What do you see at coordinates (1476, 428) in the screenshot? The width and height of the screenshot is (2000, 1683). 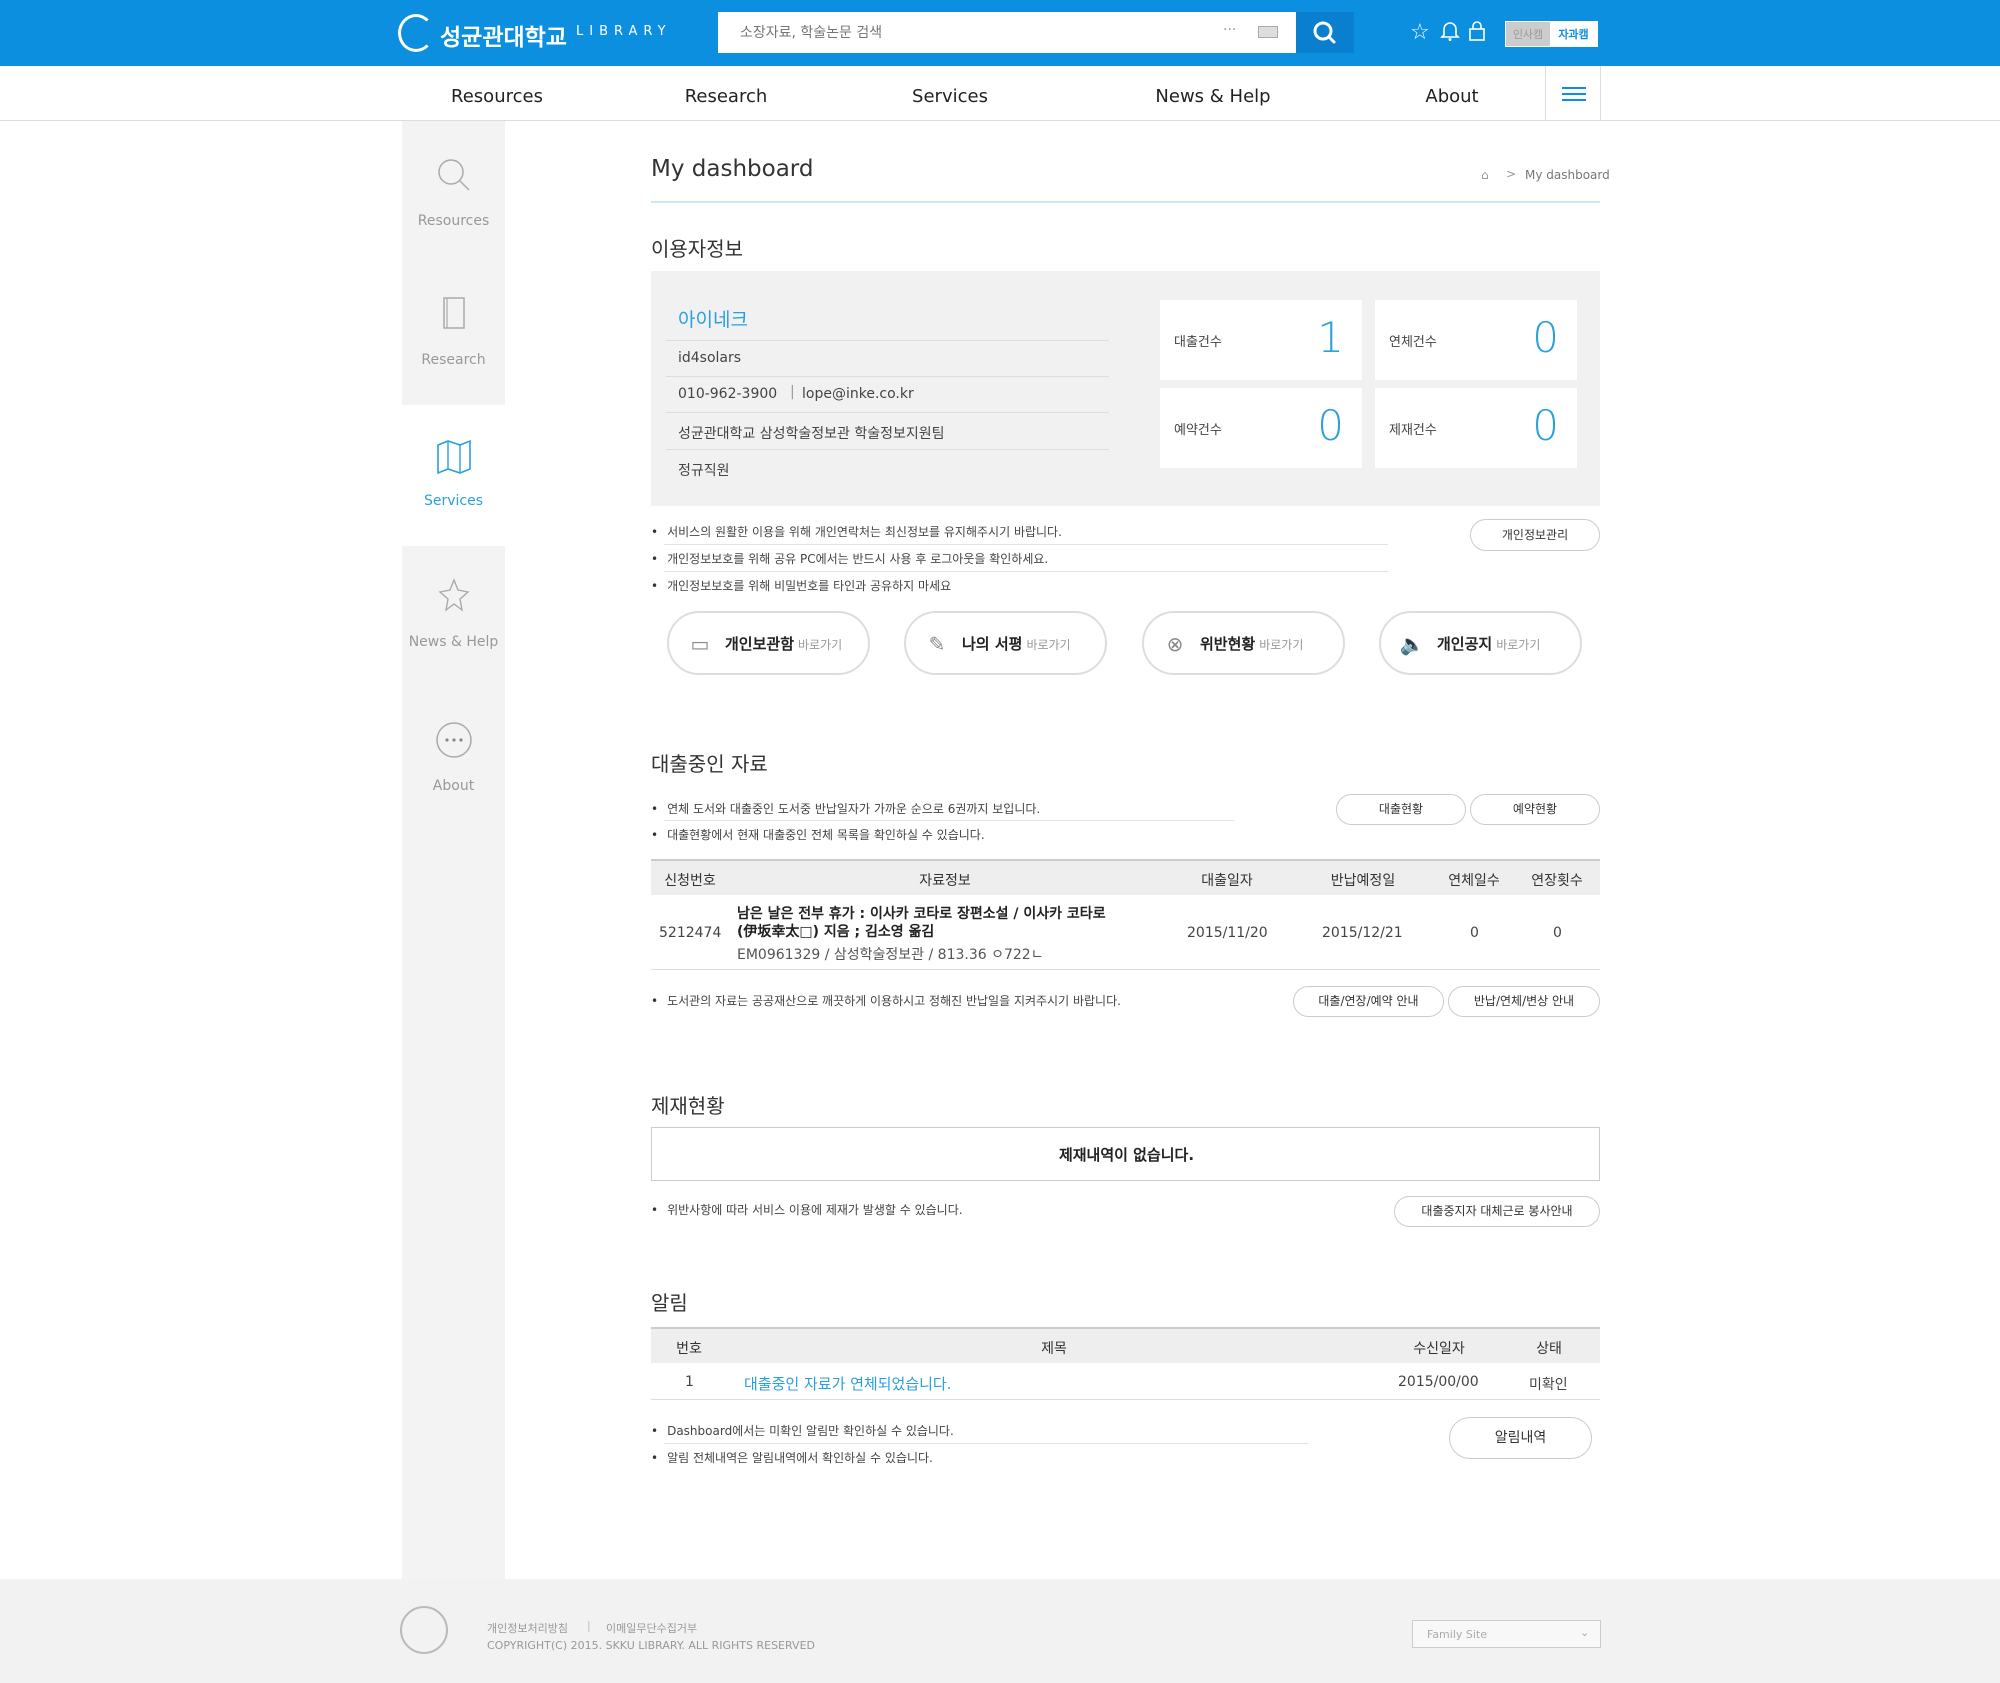 I see `stat-sanctions: 제재건수 0` at bounding box center [1476, 428].